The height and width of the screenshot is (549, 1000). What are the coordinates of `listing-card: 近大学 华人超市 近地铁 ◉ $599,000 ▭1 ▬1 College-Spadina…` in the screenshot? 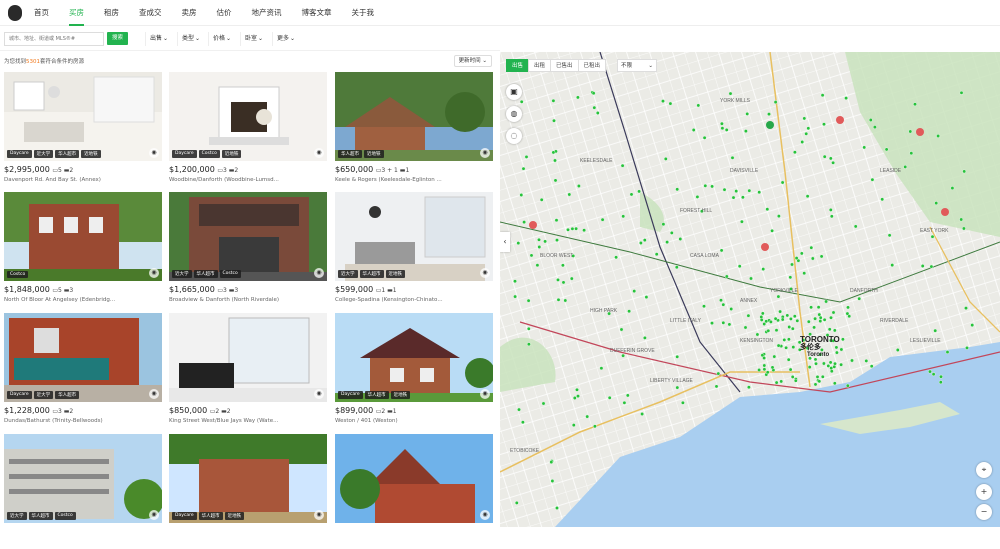 It's located at (414, 249).